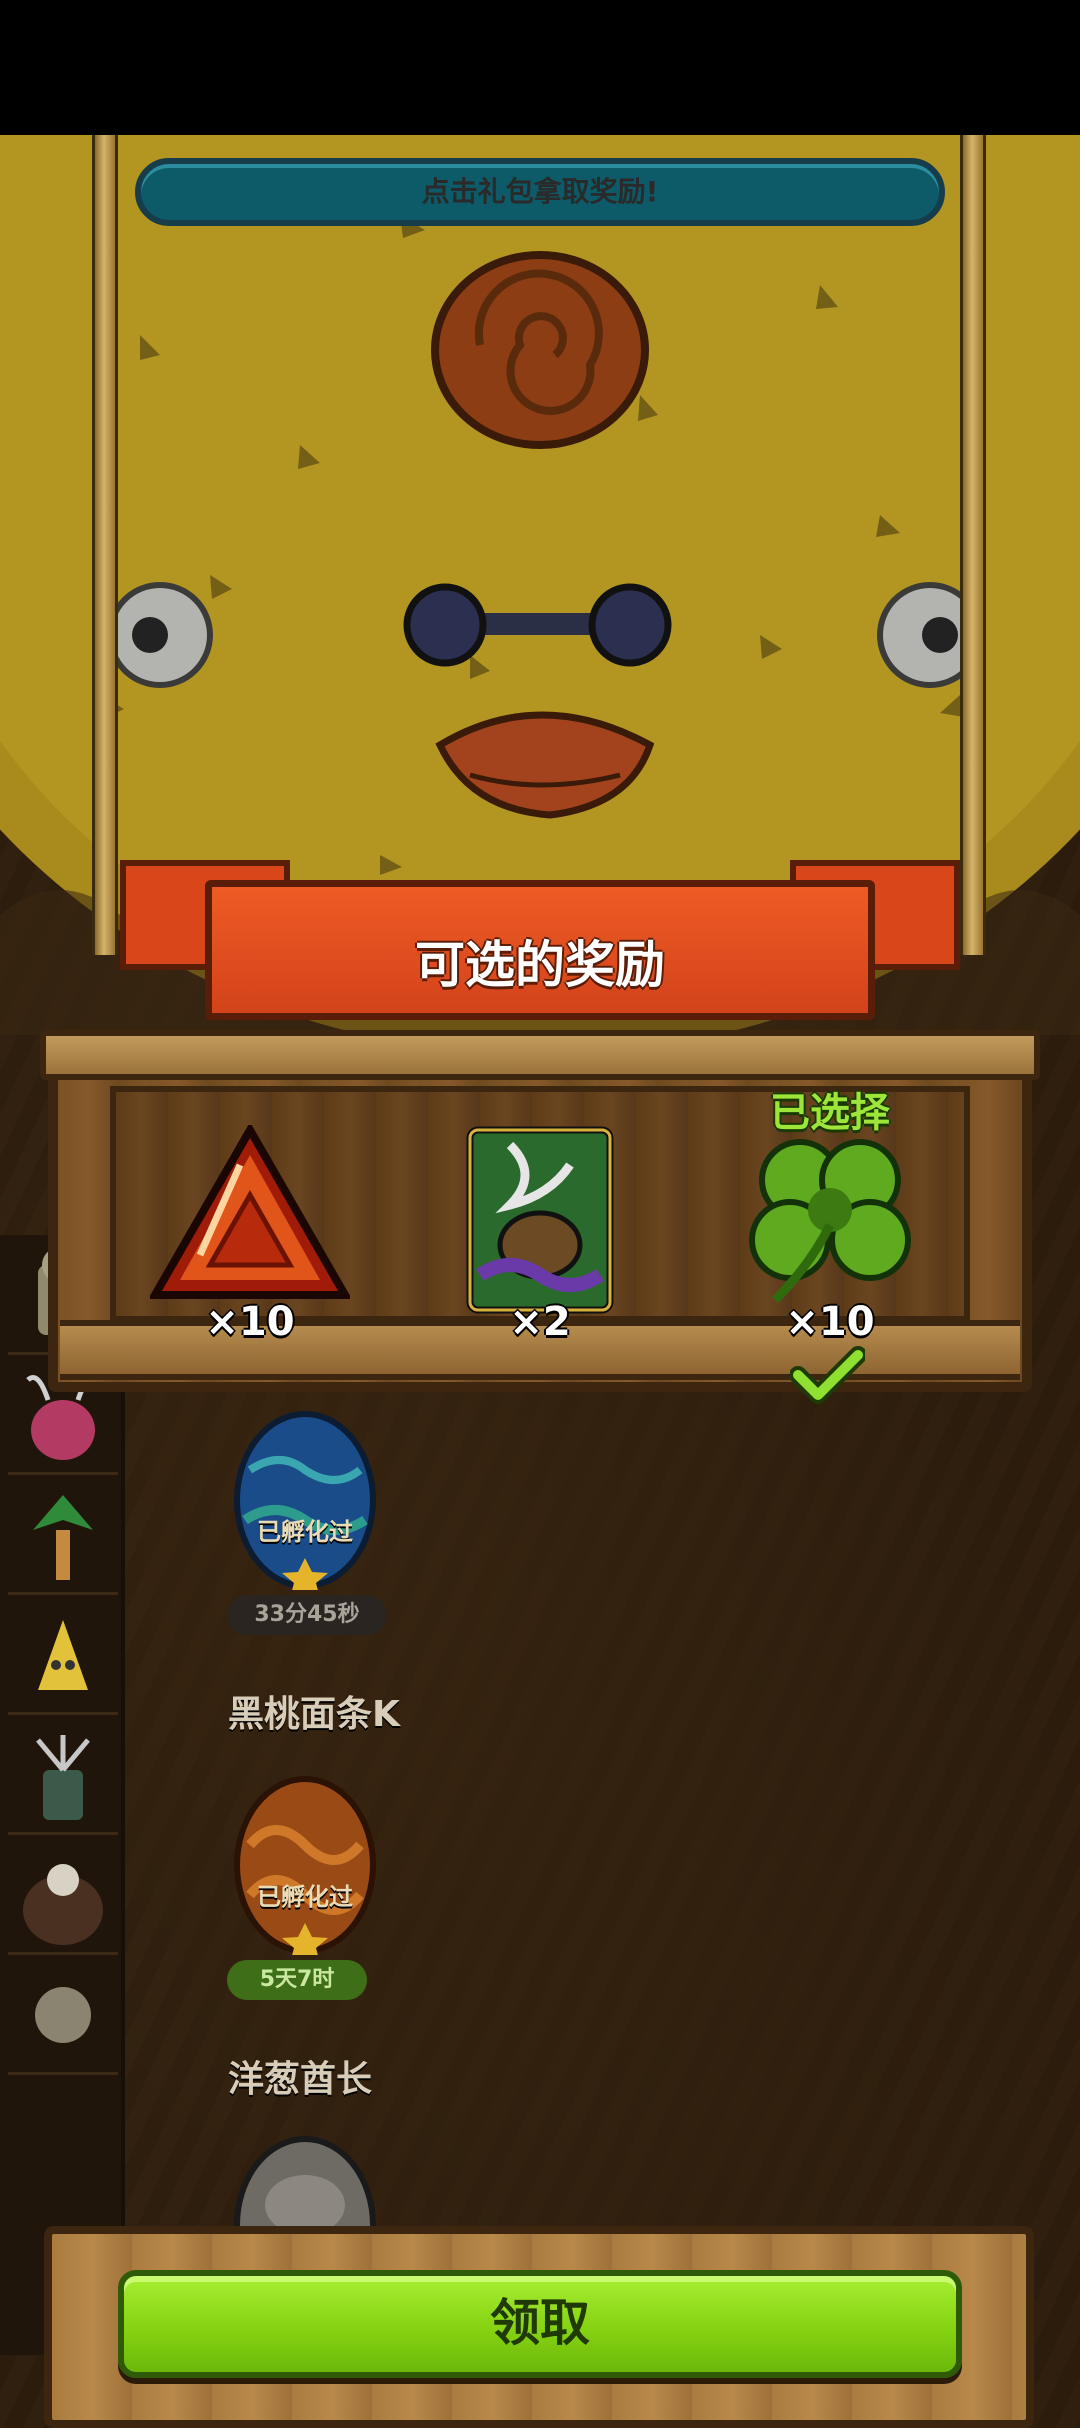 The width and height of the screenshot is (1080, 2428). What do you see at coordinates (540, 1055) in the screenshot?
I see `crate-top-plank` at bounding box center [540, 1055].